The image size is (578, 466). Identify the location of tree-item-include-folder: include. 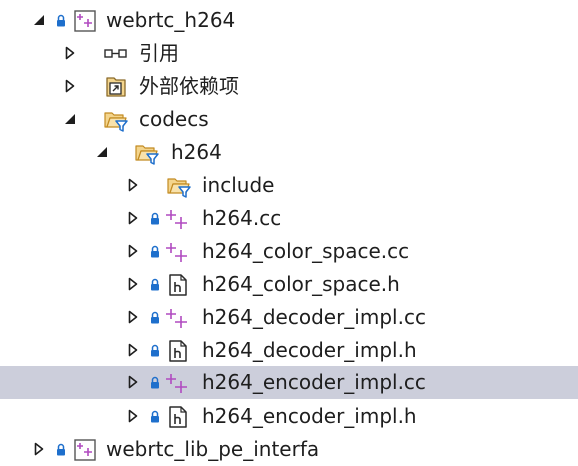
(289, 185).